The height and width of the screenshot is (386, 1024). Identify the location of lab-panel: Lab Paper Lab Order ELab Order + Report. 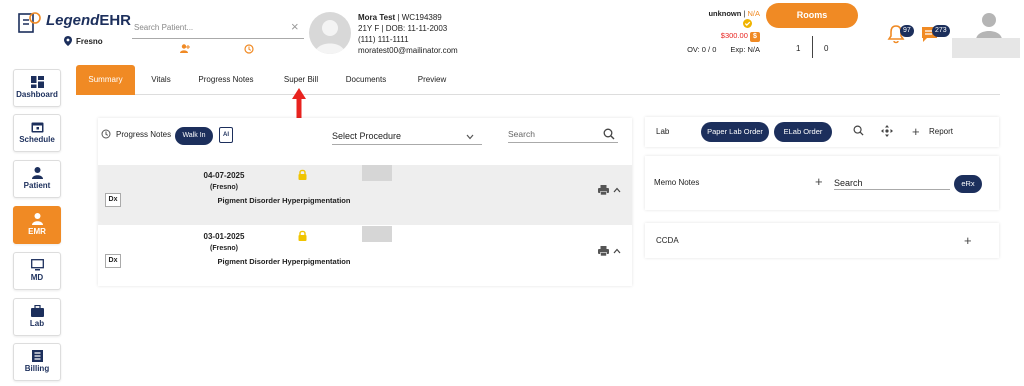
(822, 132).